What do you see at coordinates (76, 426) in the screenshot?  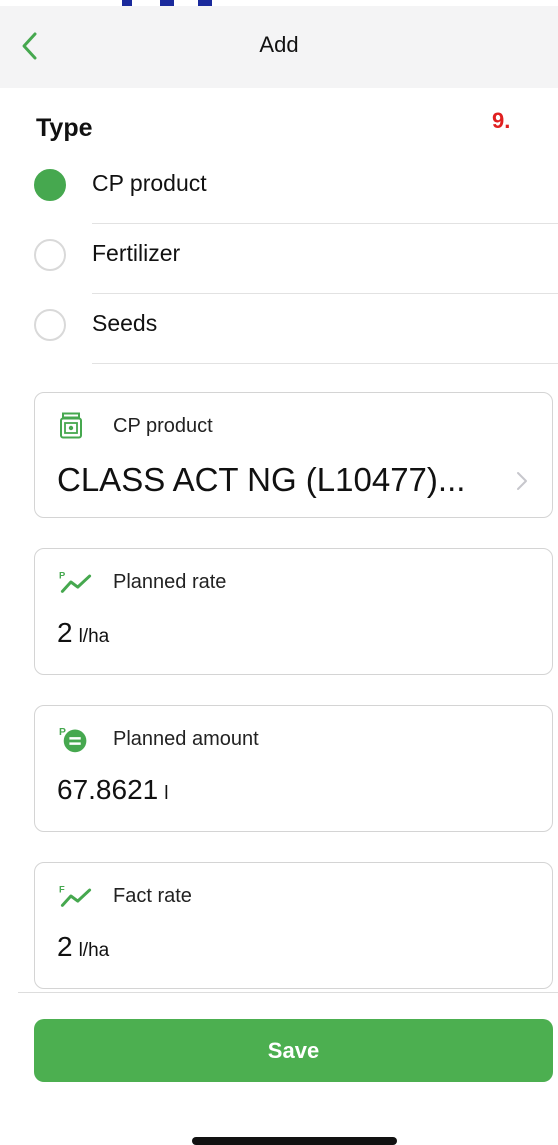 I see `product-canister-icon` at bounding box center [76, 426].